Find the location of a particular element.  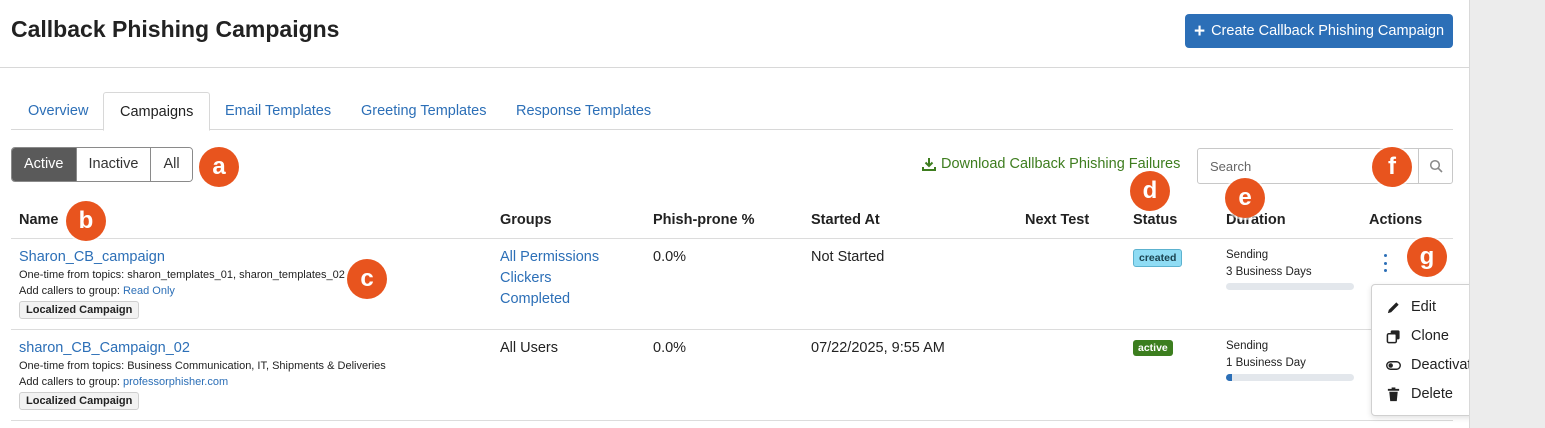

group-link: Completed is located at coordinates (535, 299).